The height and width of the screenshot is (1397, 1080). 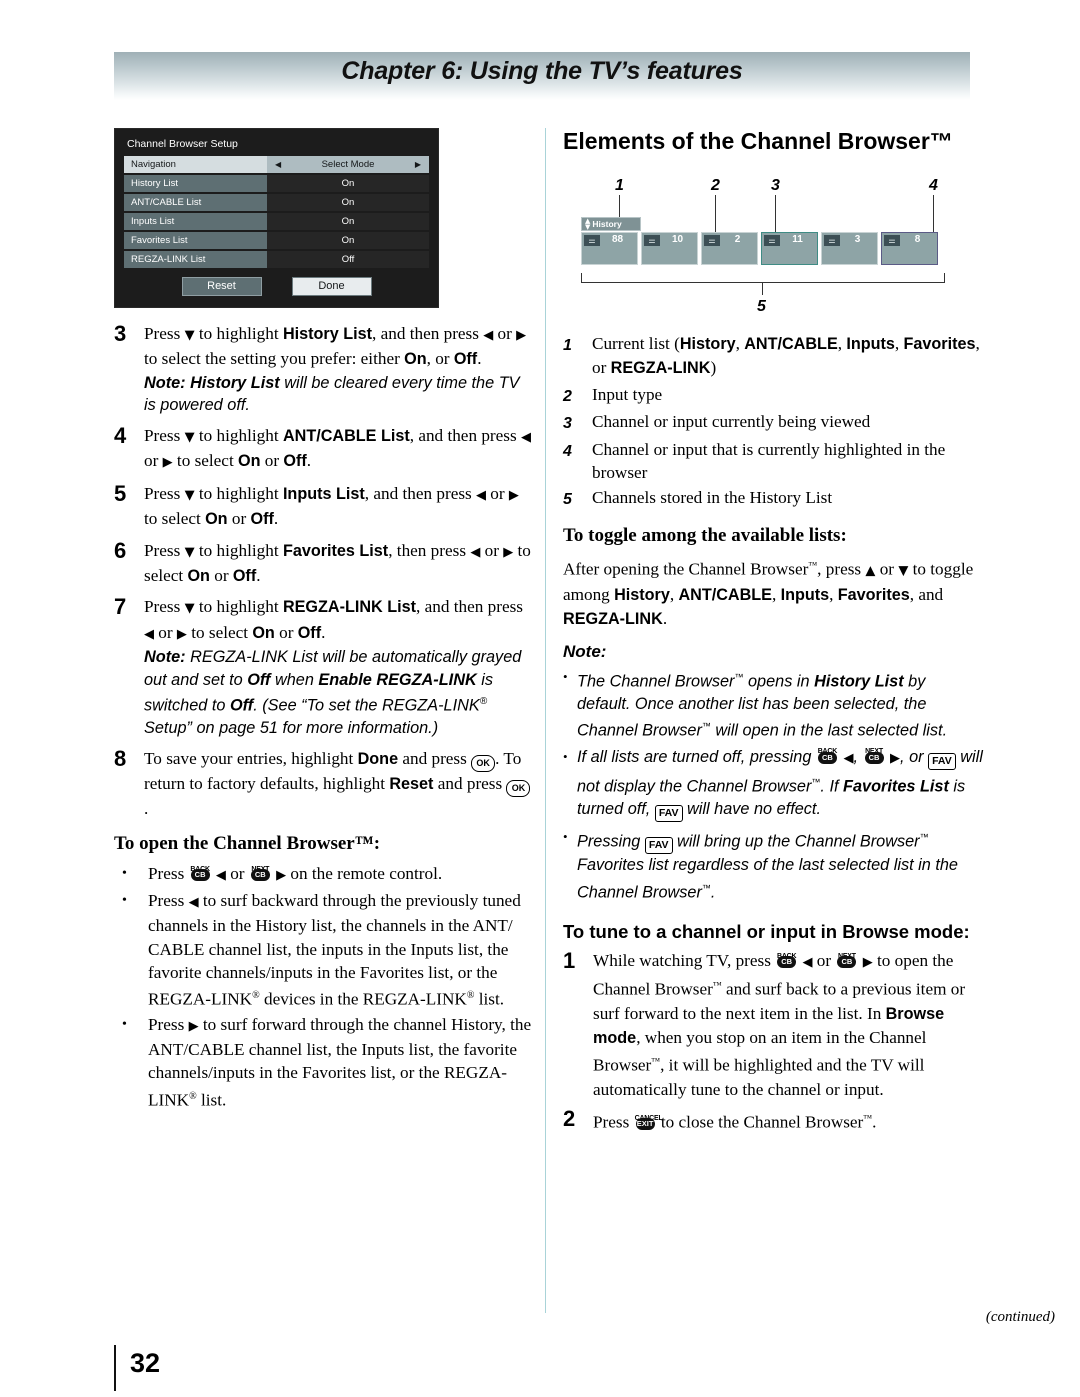 I want to click on element-text: Input type, so click(x=627, y=394).